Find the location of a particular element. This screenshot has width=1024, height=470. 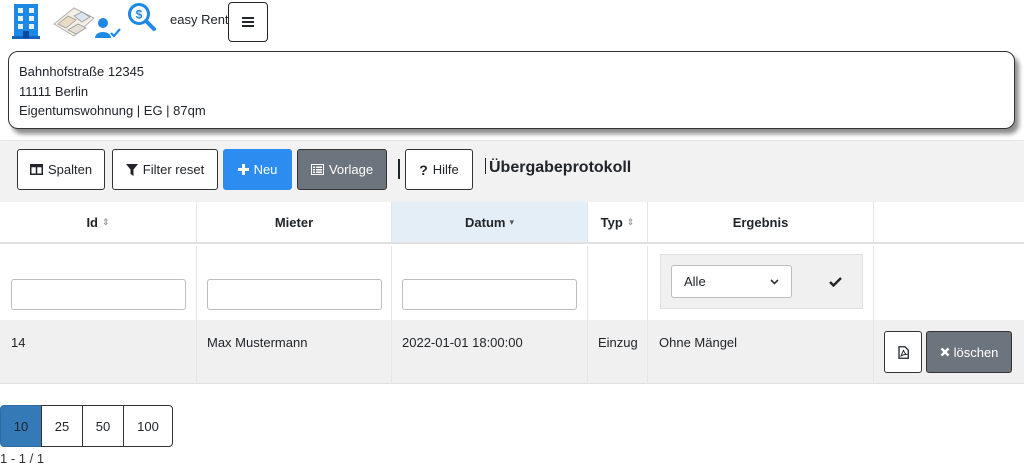

sort-desc-icon: ▾ is located at coordinates (511, 221).